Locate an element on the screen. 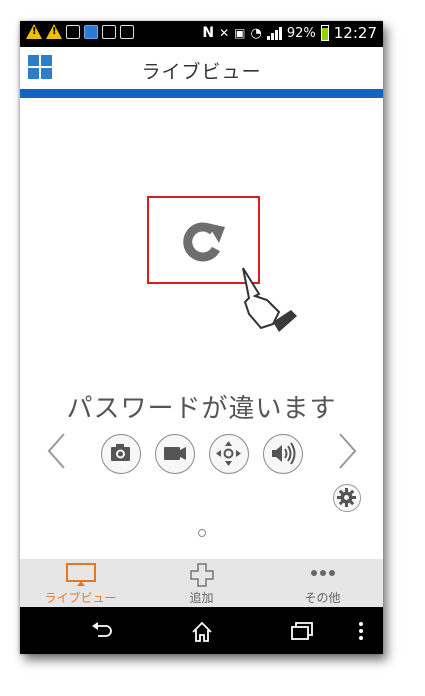  error-message: パスワードが違います is located at coordinates (201, 409).